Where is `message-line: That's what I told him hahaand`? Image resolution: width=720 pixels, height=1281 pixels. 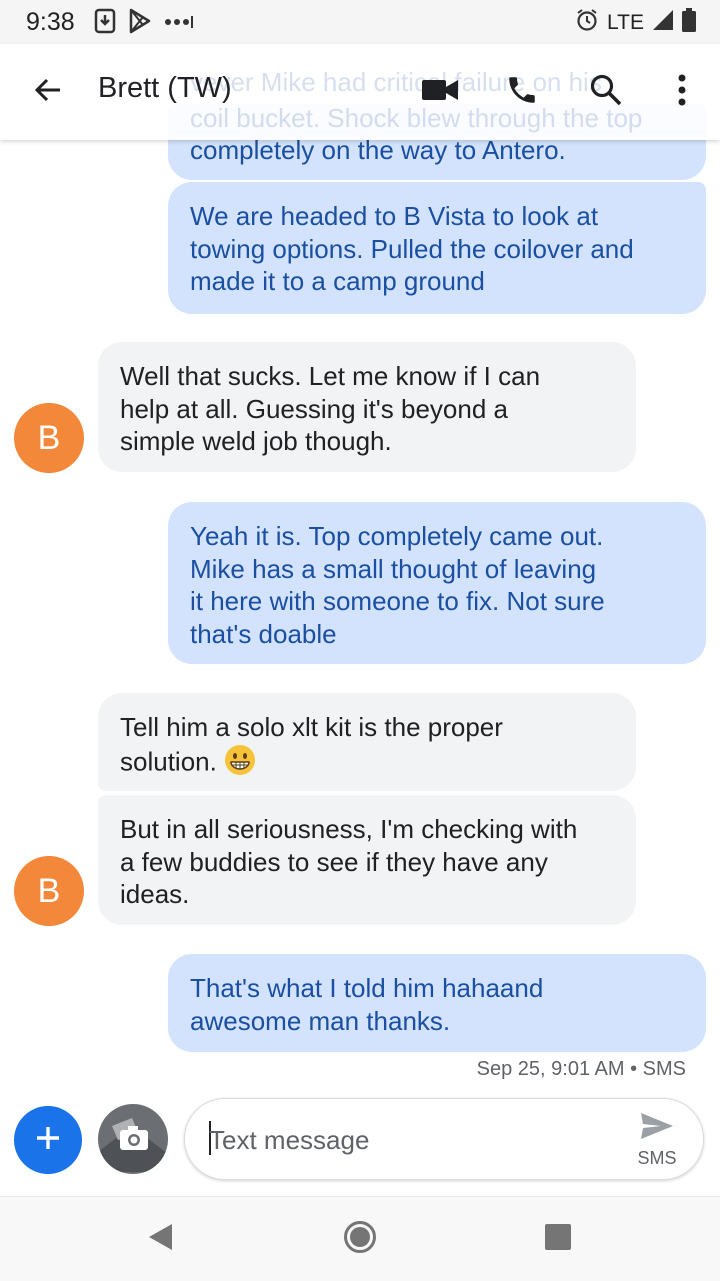
message-line: That's what I told him hahaand is located at coordinates (367, 988).